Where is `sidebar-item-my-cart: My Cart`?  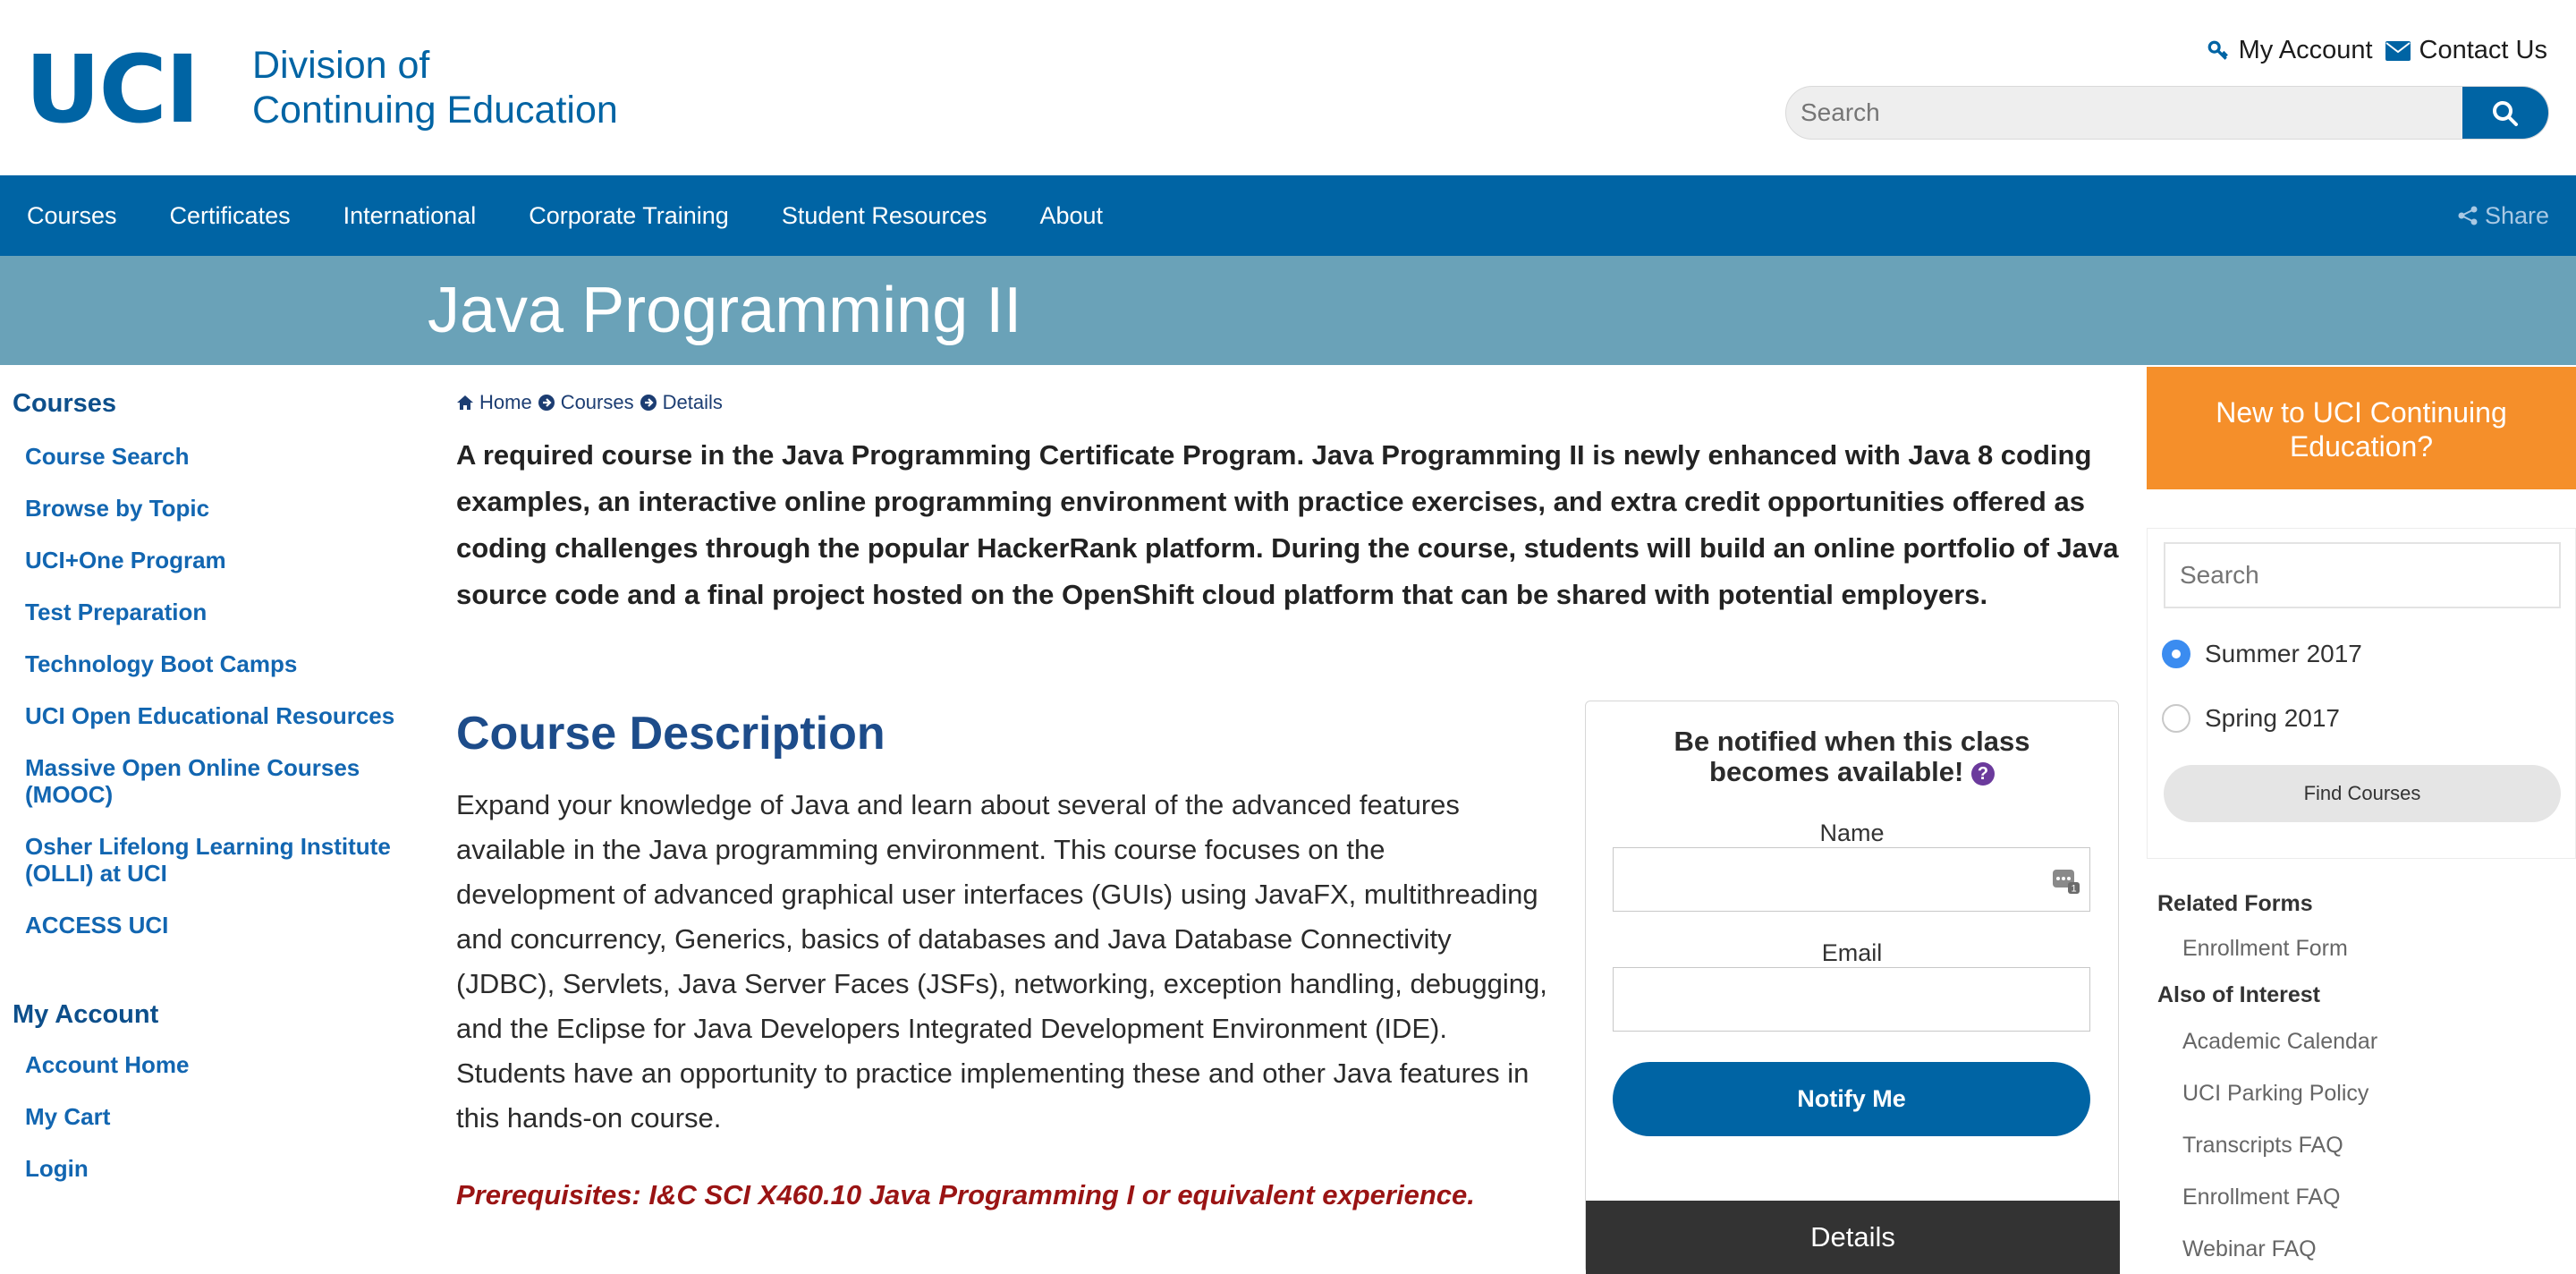 sidebar-item-my-cart: My Cart is located at coordinates (213, 1116).